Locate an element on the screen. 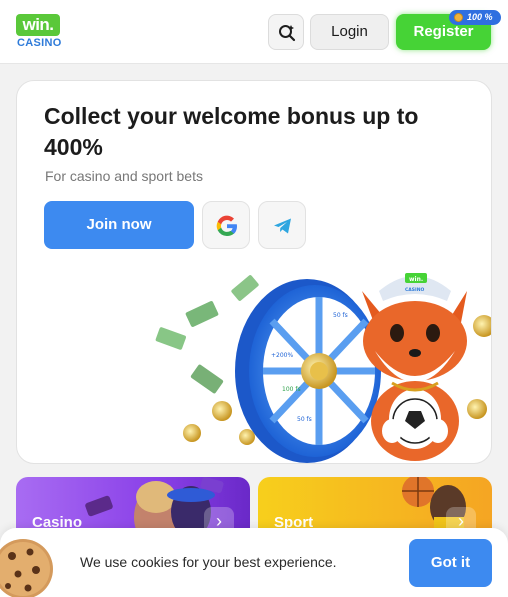 Image resolution: width=508 pixels, height=597 pixels. coin-icon is located at coordinates (458, 17).